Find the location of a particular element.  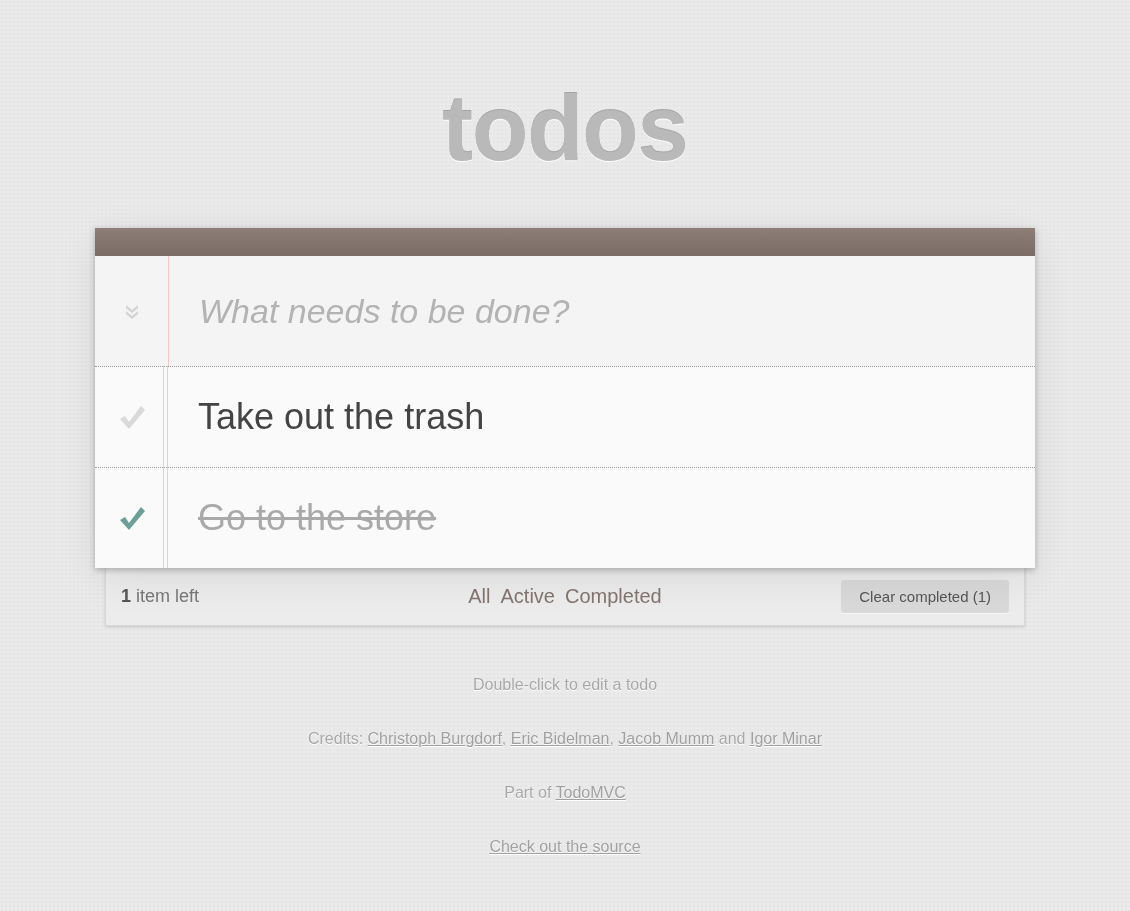

info-link: Eric Bidelman is located at coordinates (560, 738).